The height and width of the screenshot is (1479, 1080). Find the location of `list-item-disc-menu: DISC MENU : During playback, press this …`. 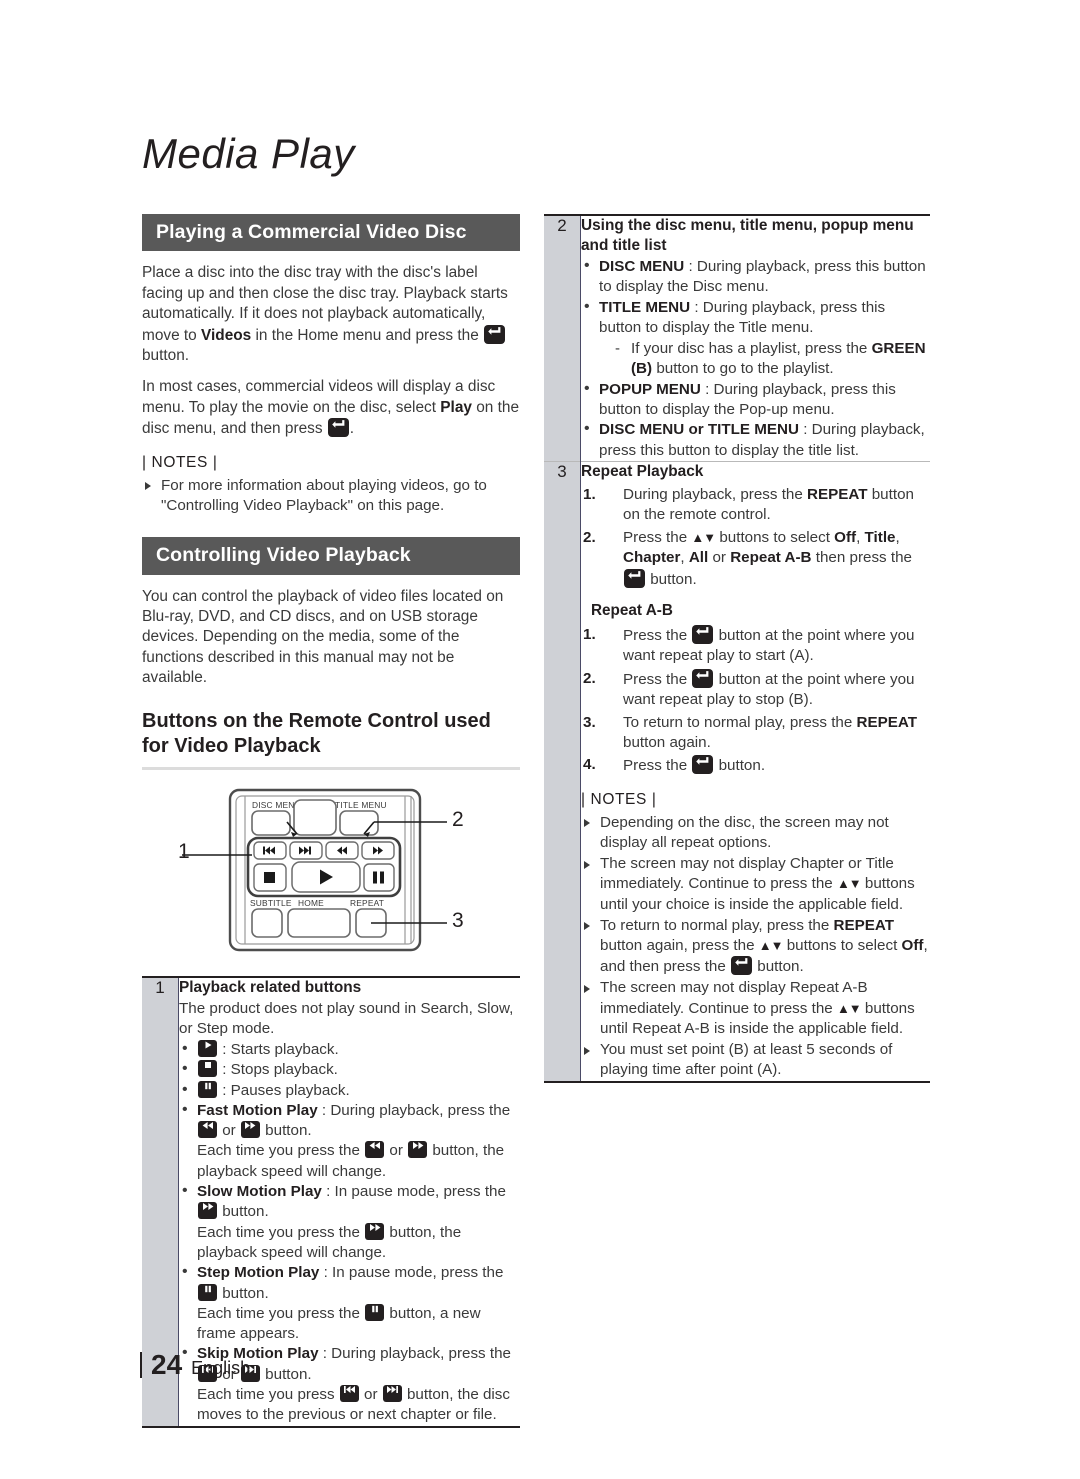

list-item-disc-menu: DISC MENU : During playback, press this … is located at coordinates (755, 277).